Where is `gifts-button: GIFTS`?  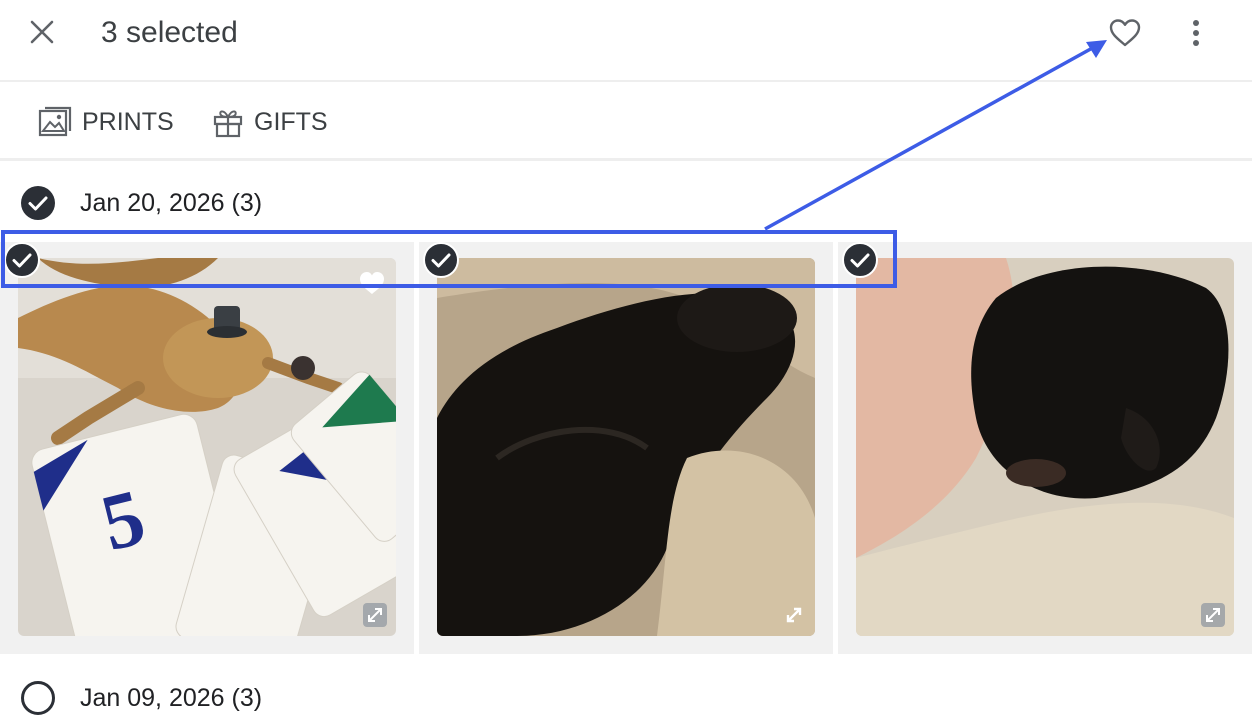 gifts-button: GIFTS is located at coordinates (270, 122).